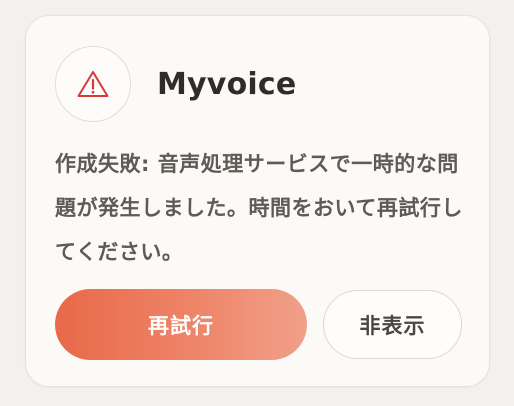 The width and height of the screenshot is (514, 406). Describe the element at coordinates (392, 324) in the screenshot. I see `dismiss-button: 非表示` at that location.